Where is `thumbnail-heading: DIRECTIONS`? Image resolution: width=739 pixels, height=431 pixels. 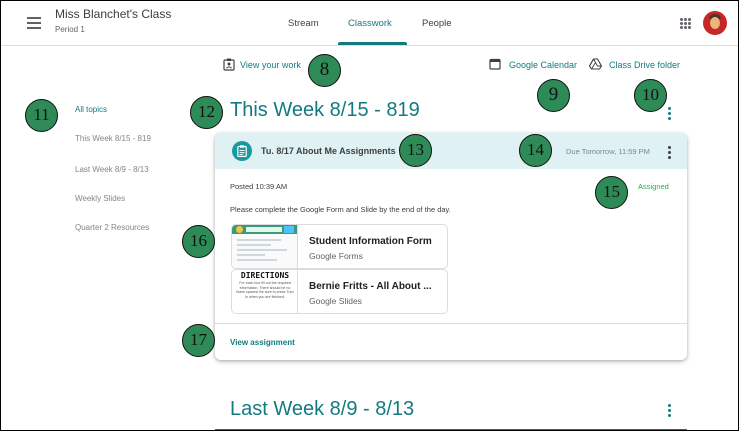
thumbnail-heading: DIRECTIONS is located at coordinates (265, 275).